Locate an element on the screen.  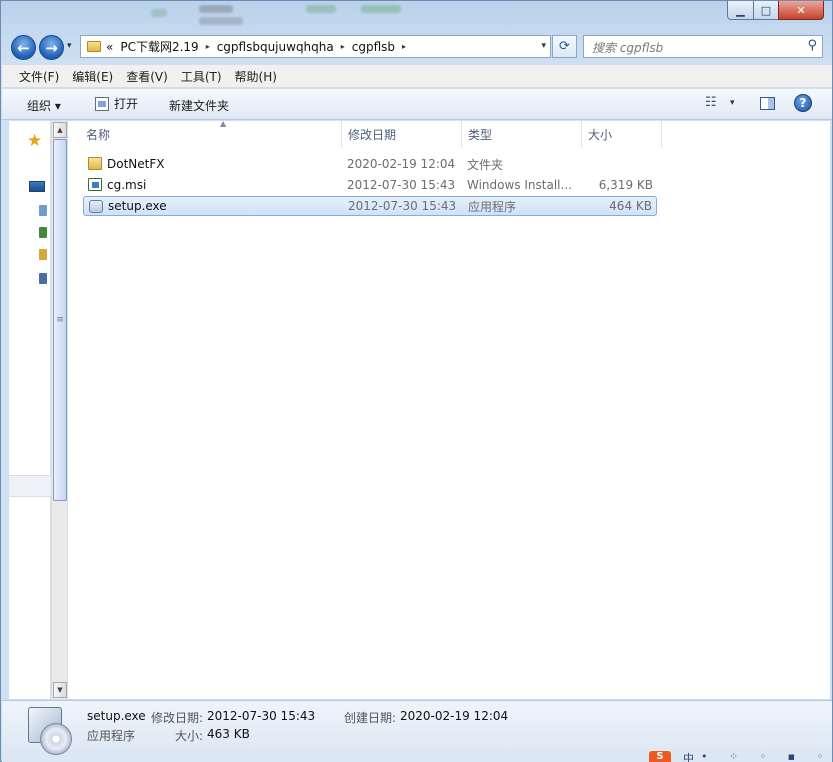
details-file-name: setup.exe is located at coordinates (116, 716).